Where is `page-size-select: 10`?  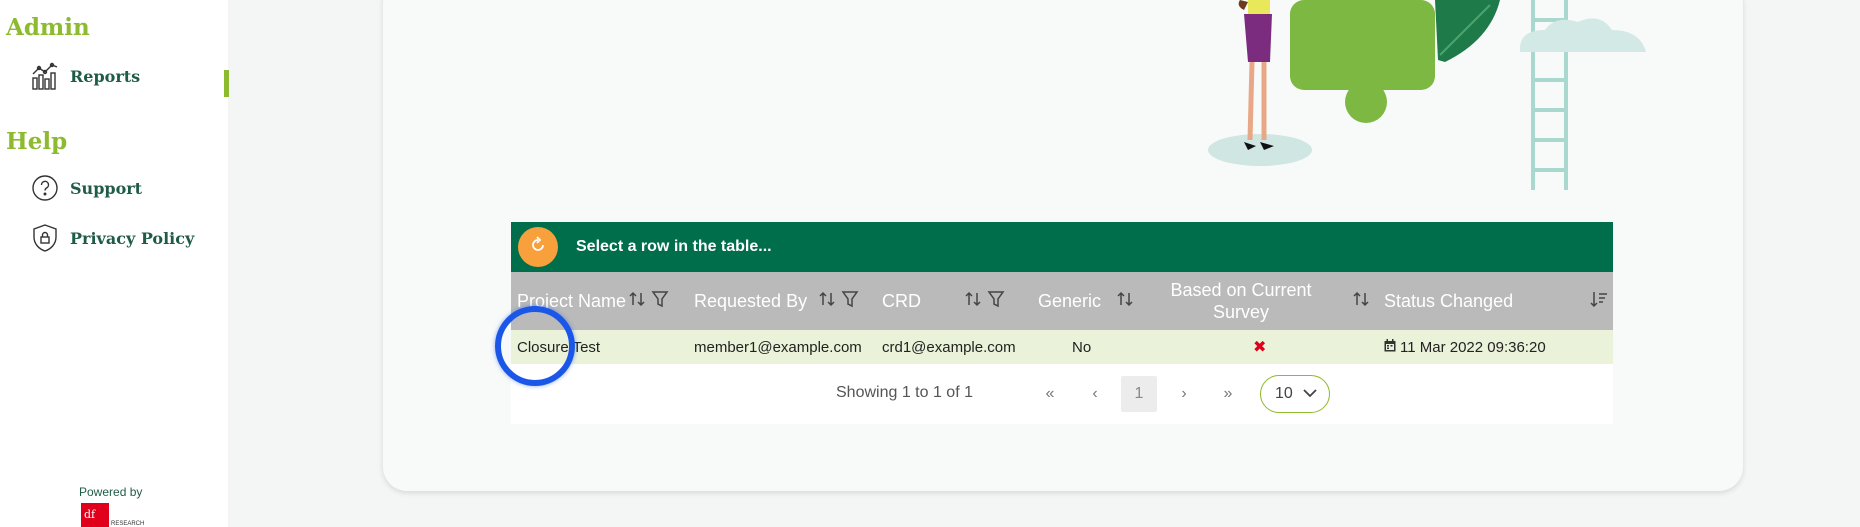
page-size-select: 10 is located at coordinates (1295, 394).